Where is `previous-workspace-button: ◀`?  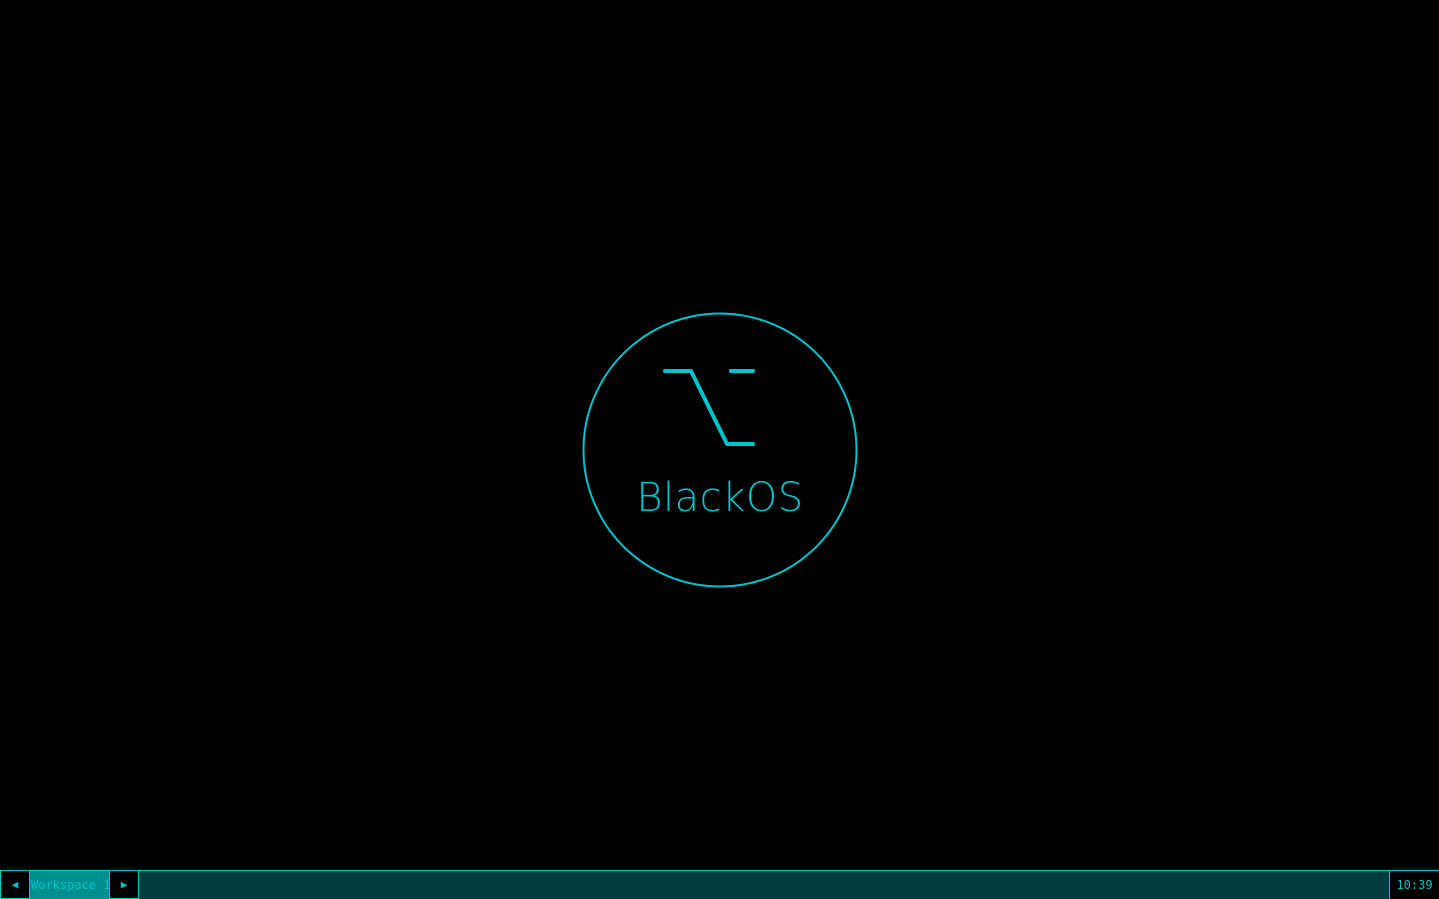 previous-workspace-button: ◀ is located at coordinates (15, 885).